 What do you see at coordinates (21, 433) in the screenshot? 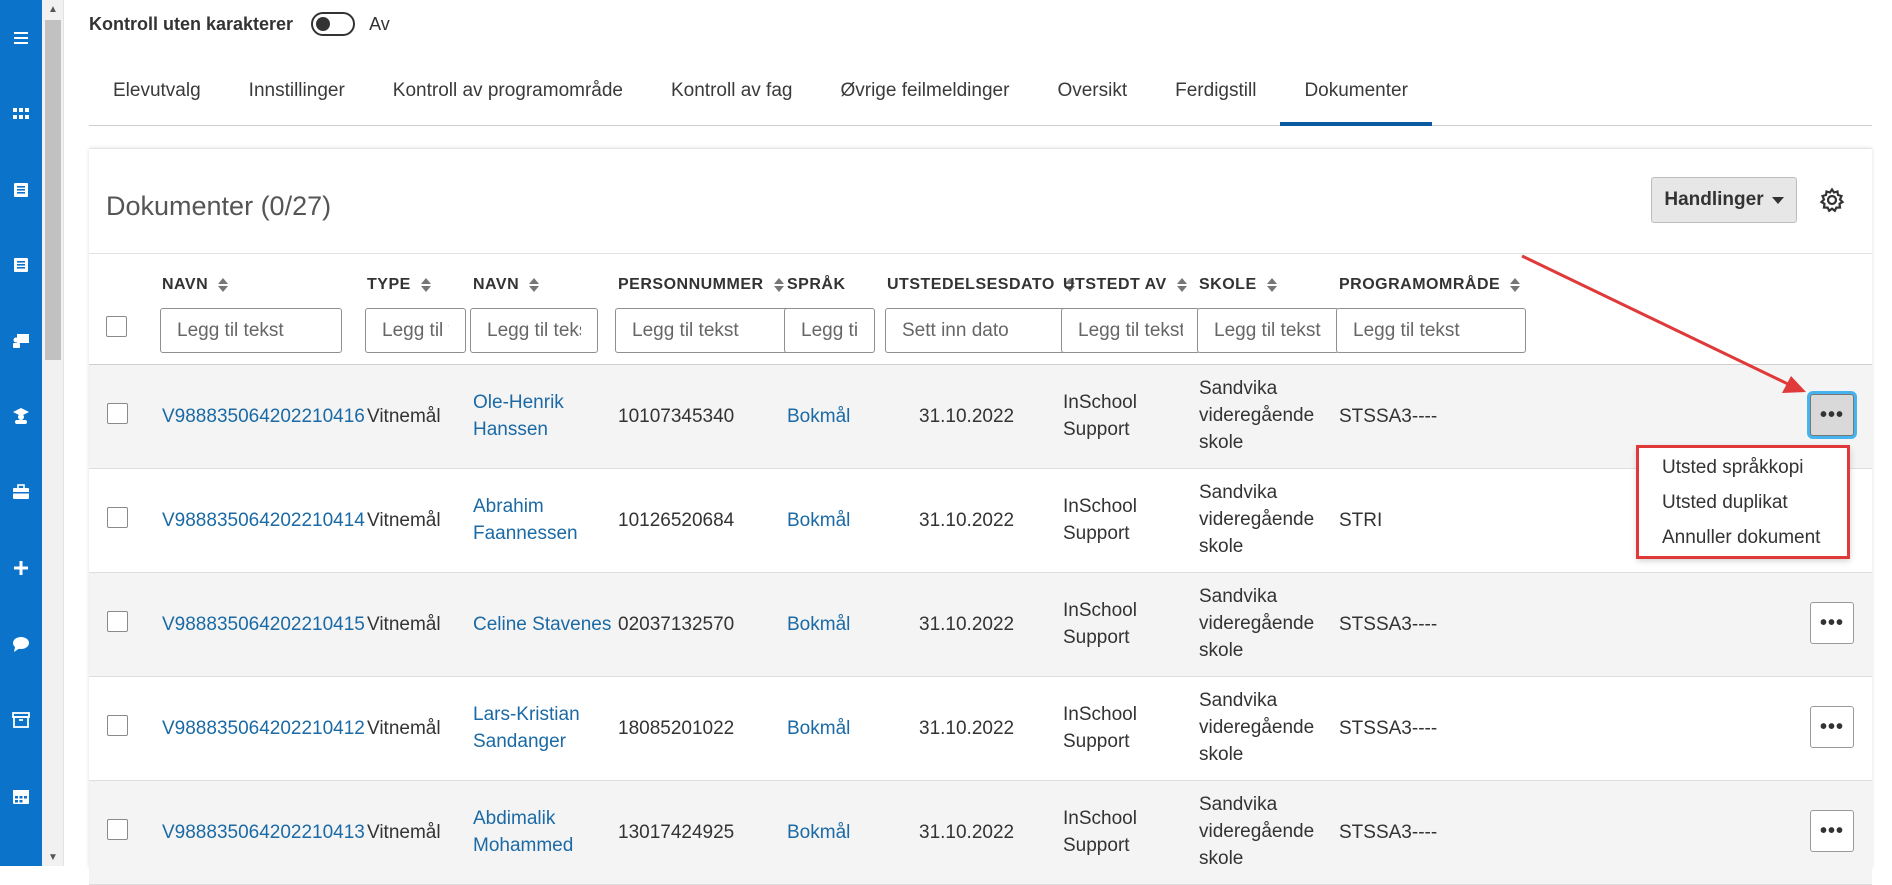
I see `nav-rail` at bounding box center [21, 433].